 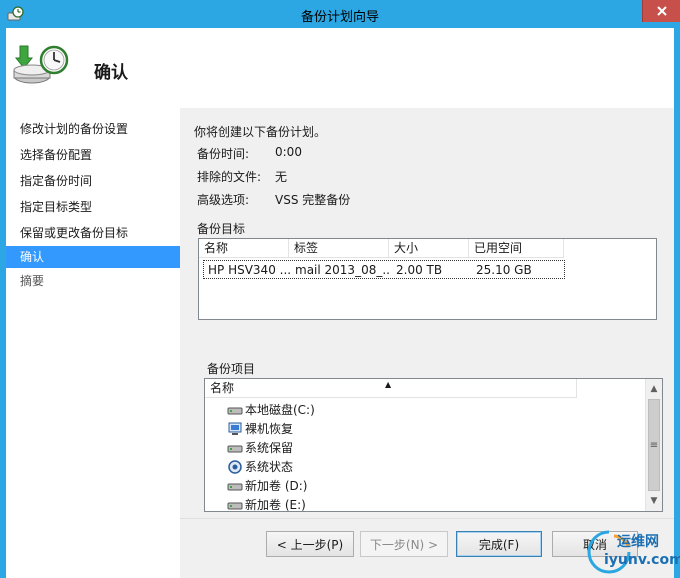 I want to click on title-bar: 备份计划向导, so click(x=340, y=14).